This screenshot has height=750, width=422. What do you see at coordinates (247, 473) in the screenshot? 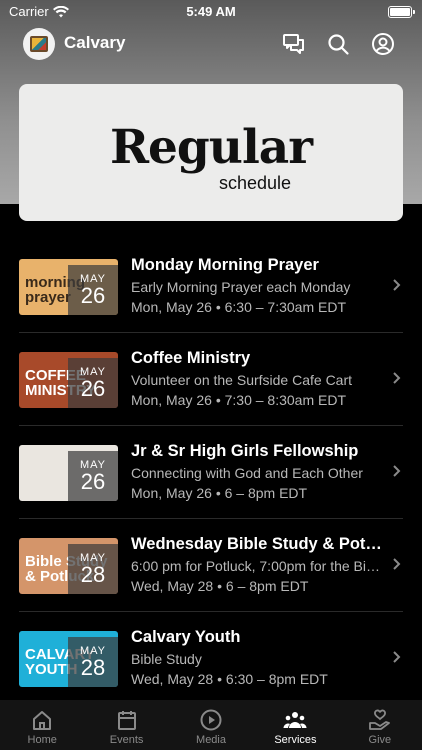
I see `event-subtitle: Connecting with God and Each Other` at bounding box center [247, 473].